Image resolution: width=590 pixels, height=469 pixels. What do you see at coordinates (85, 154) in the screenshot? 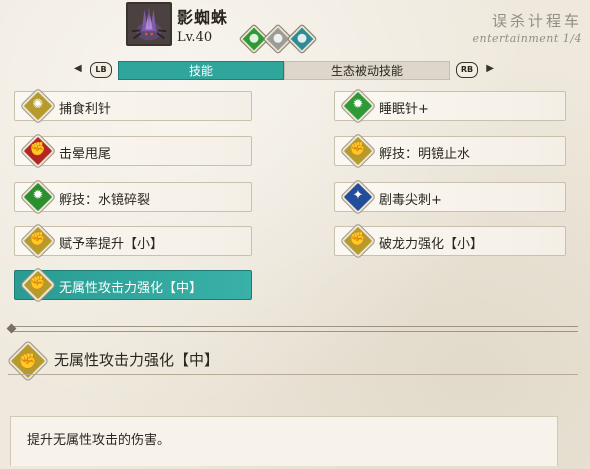
I see `skill-label: 击晕甩尾` at bounding box center [85, 154].